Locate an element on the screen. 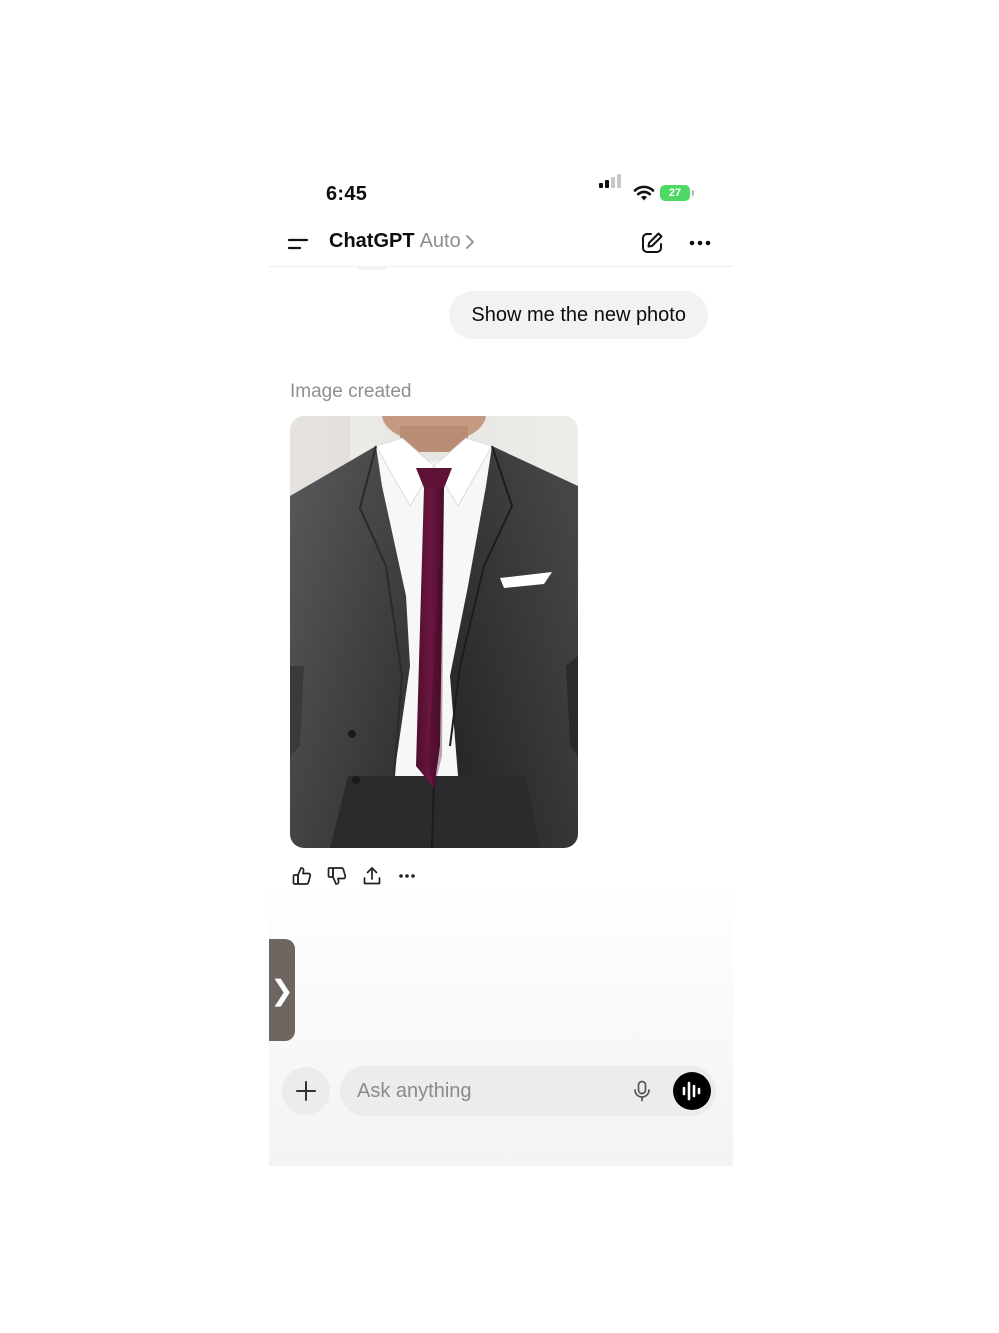  bottom-fade is located at coordinates (501, 1024).